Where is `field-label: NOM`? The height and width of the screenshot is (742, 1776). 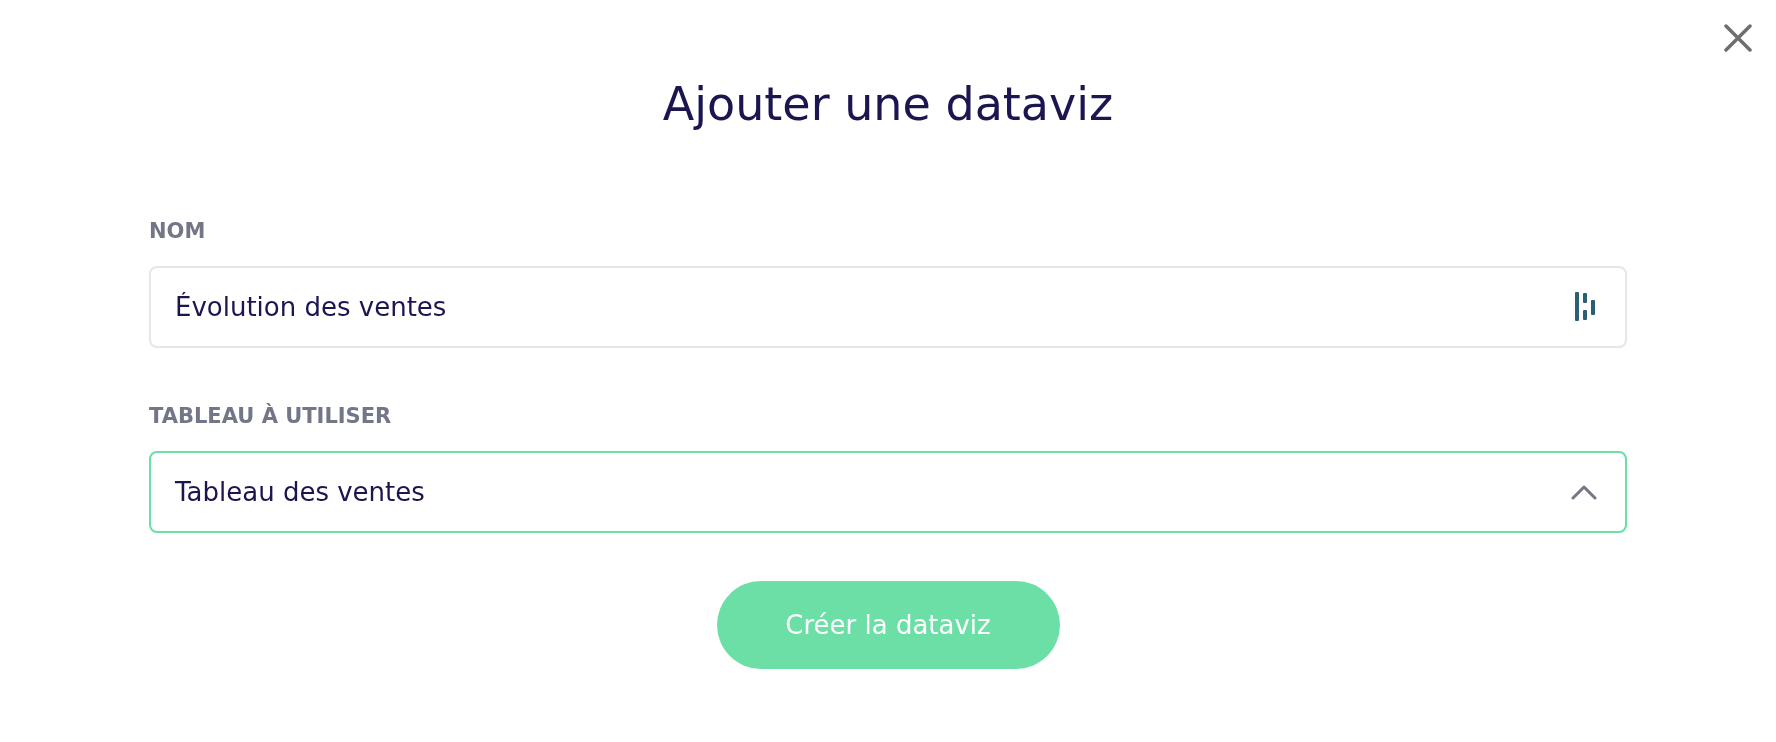 field-label: NOM is located at coordinates (178, 231).